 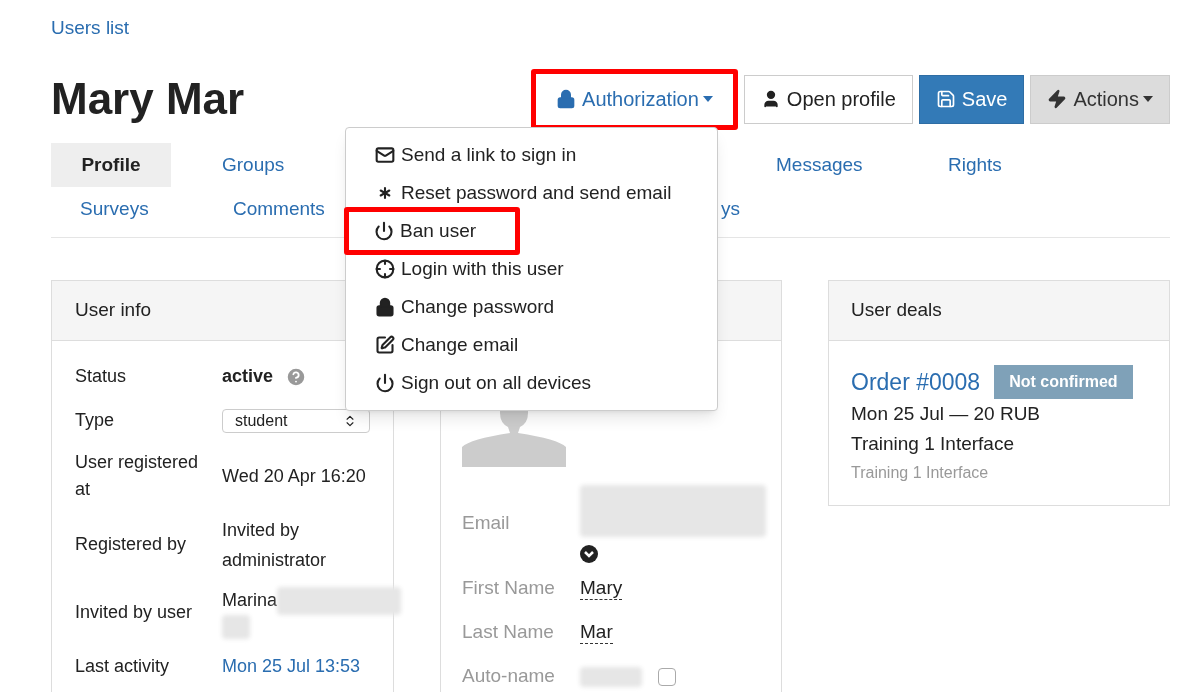 What do you see at coordinates (250, 600) in the screenshot?
I see `field-value: Marina` at bounding box center [250, 600].